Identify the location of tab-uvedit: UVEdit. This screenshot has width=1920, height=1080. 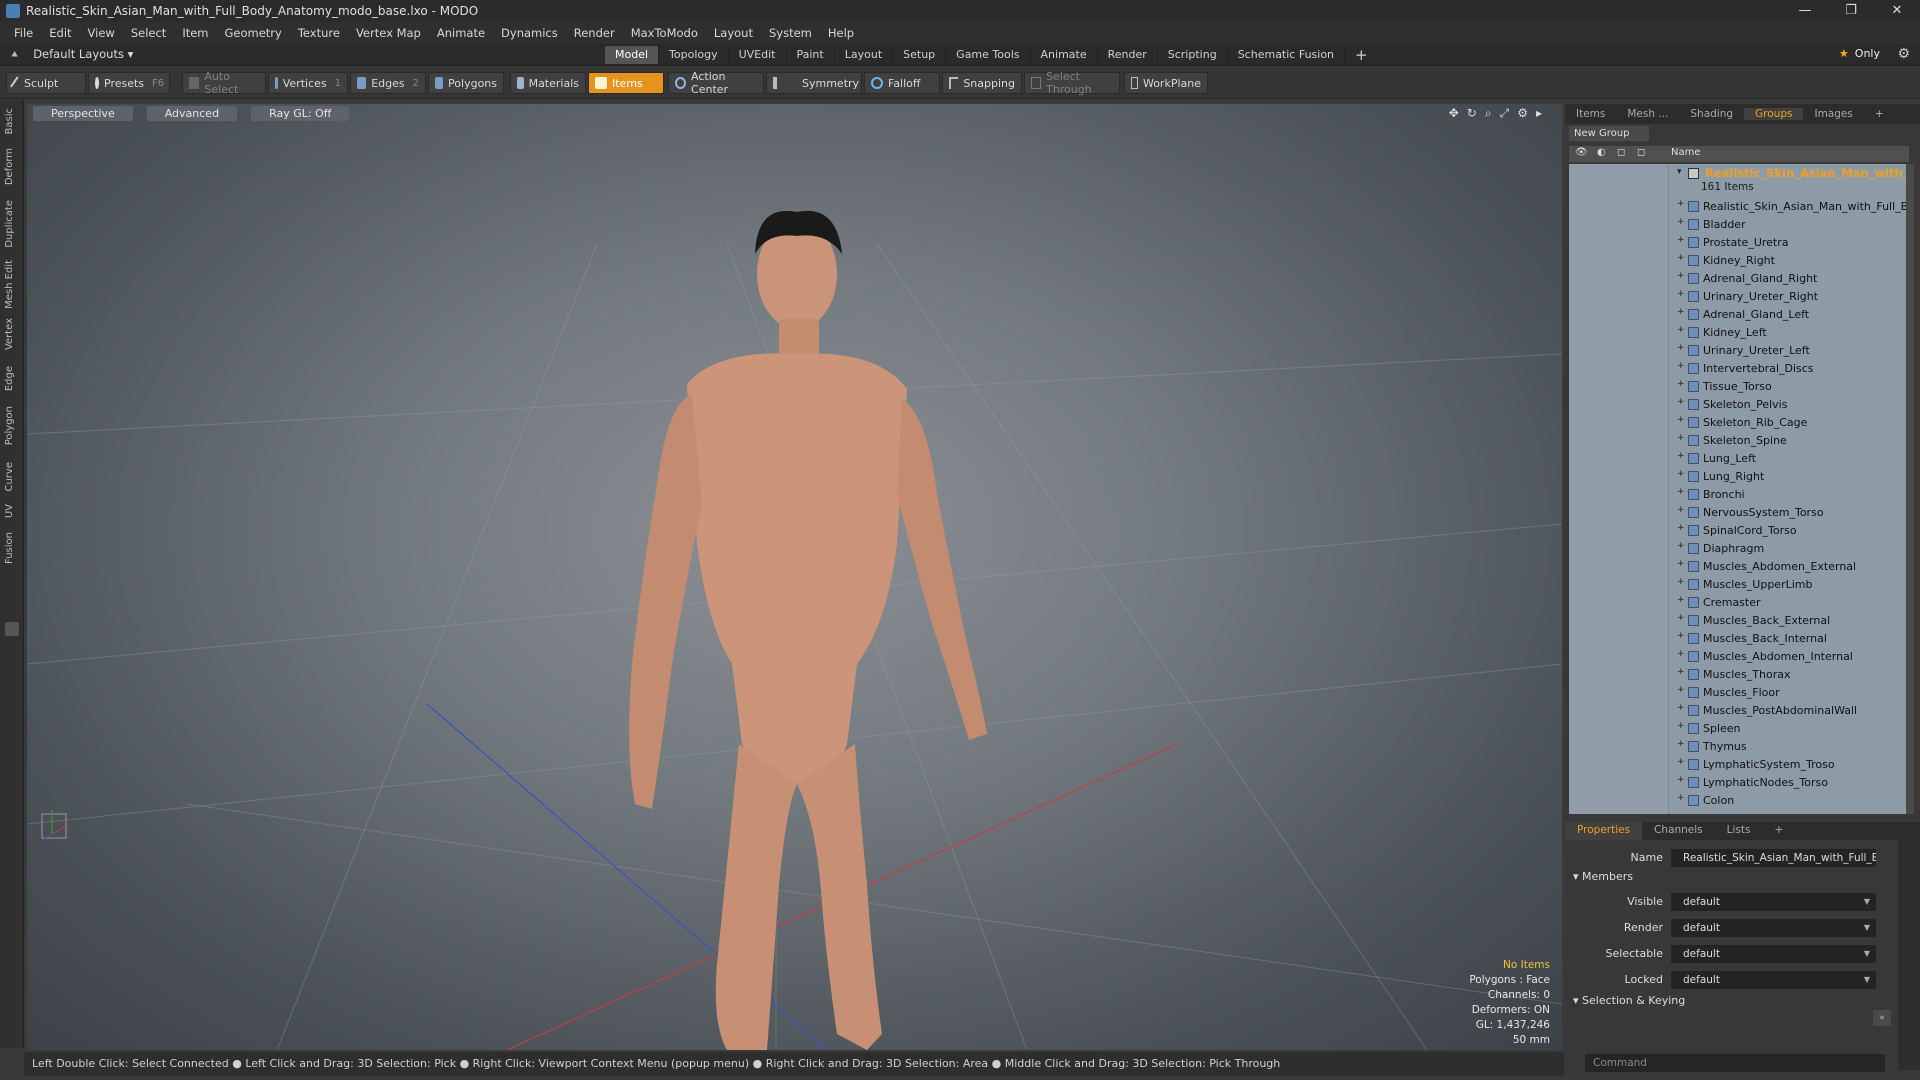
(758, 55).